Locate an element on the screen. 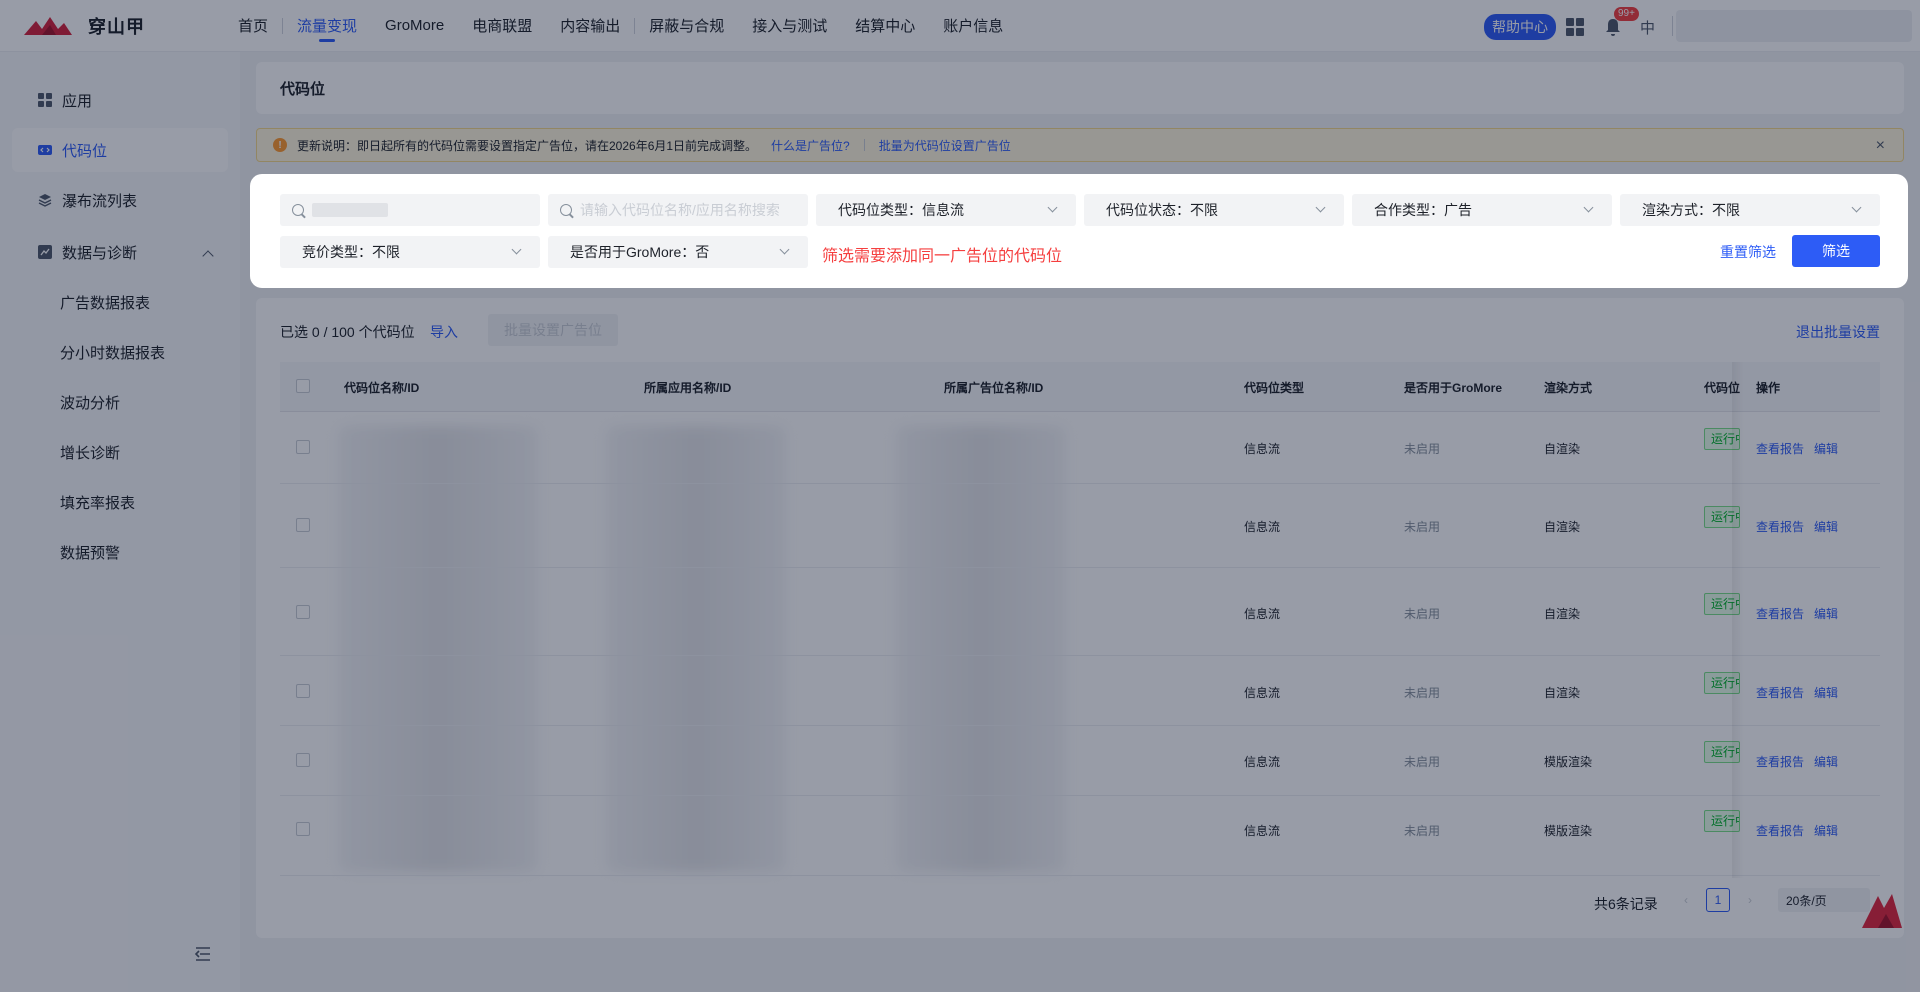 The image size is (1920, 992). redacted-search-value is located at coordinates (350, 210).